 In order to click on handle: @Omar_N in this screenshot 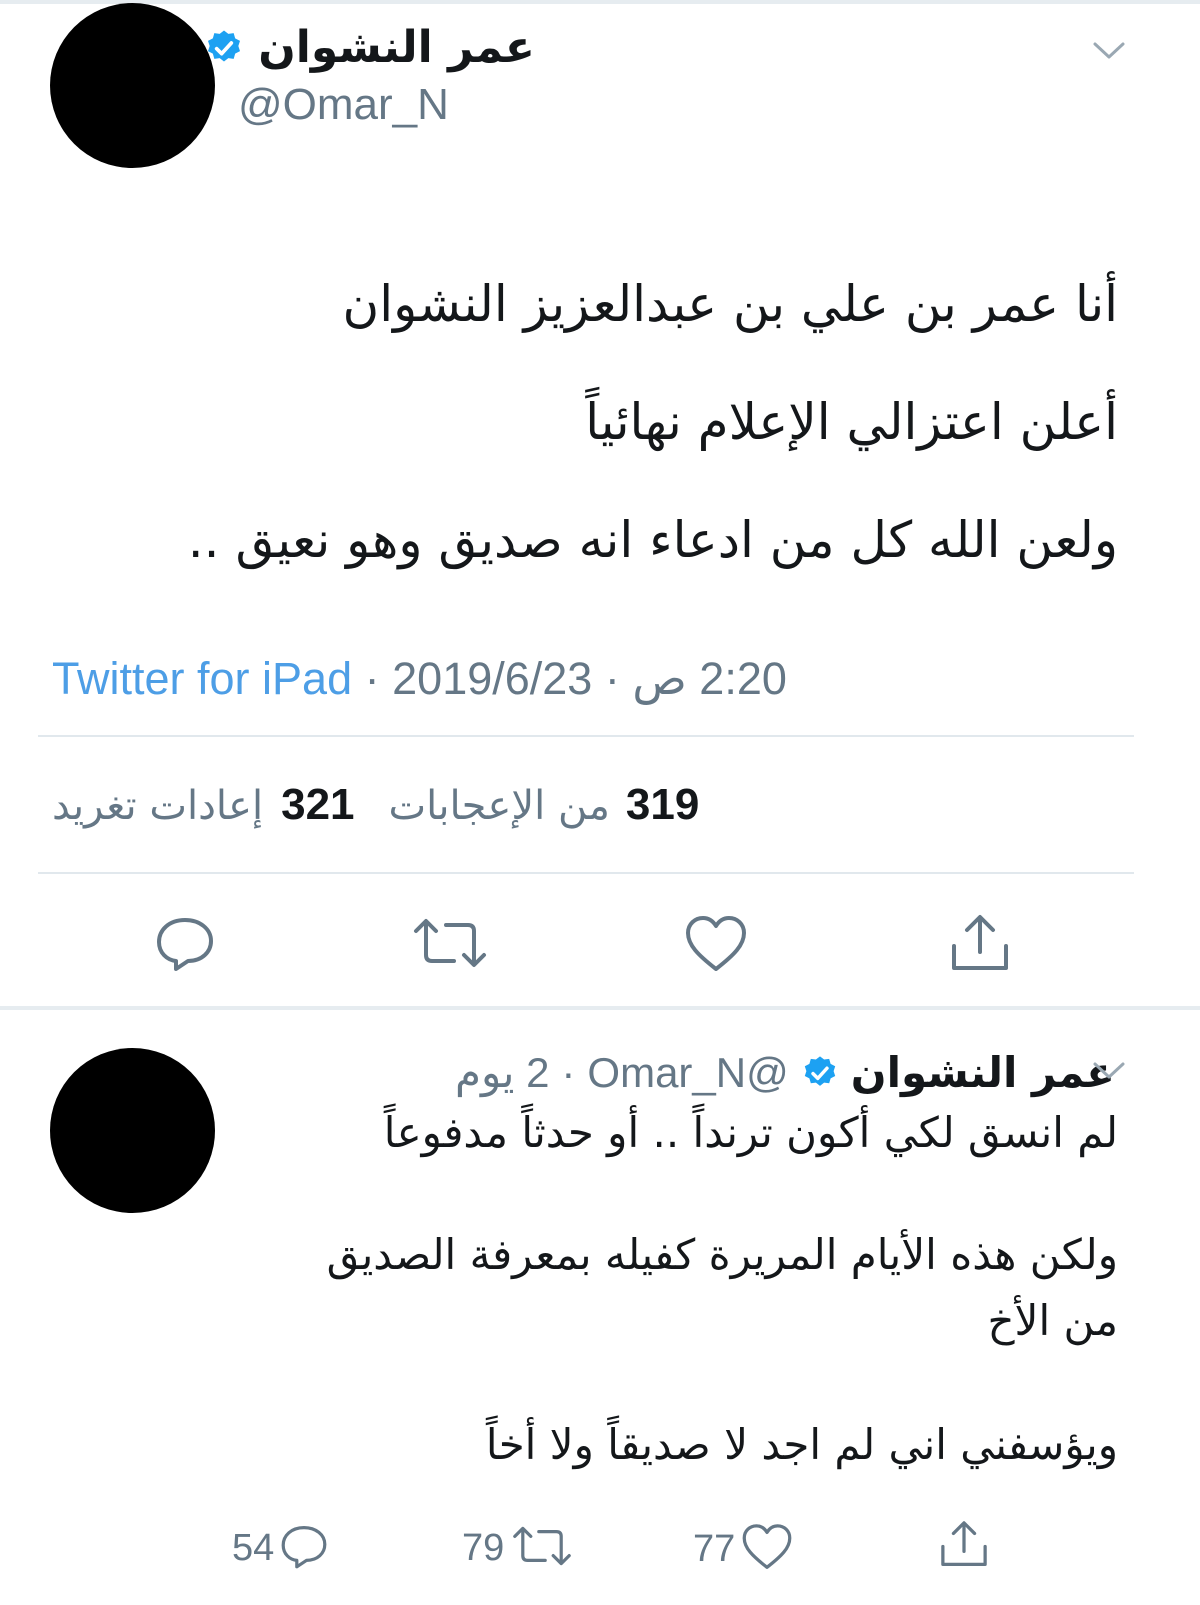, I will do `click(343, 105)`.